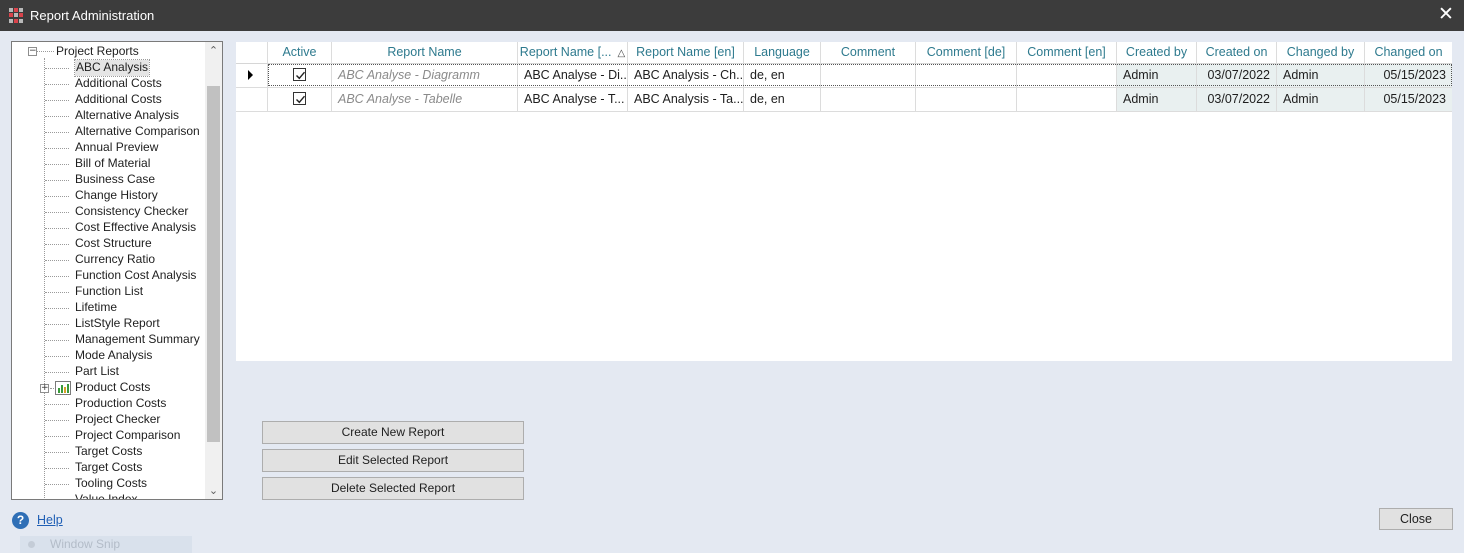 The image size is (1464, 553). I want to click on tree-item: Lifetime, so click(96, 308).